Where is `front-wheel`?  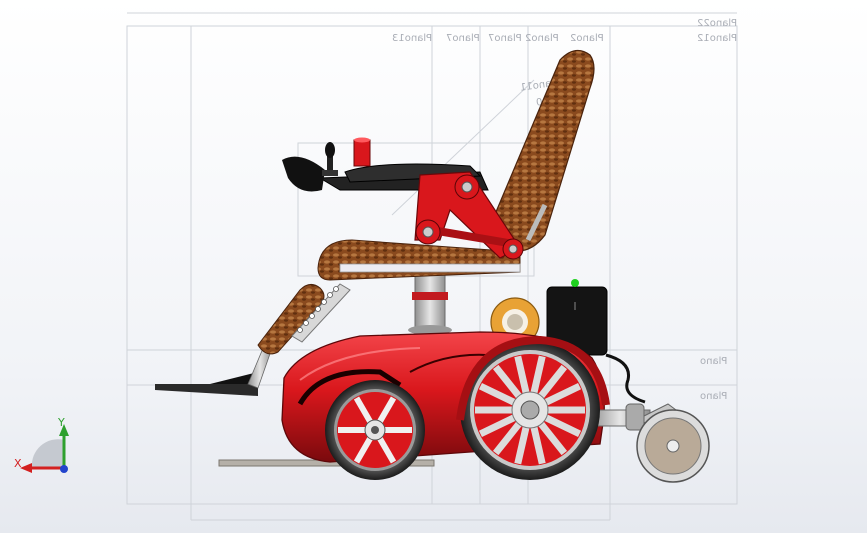 front-wheel is located at coordinates (375, 430).